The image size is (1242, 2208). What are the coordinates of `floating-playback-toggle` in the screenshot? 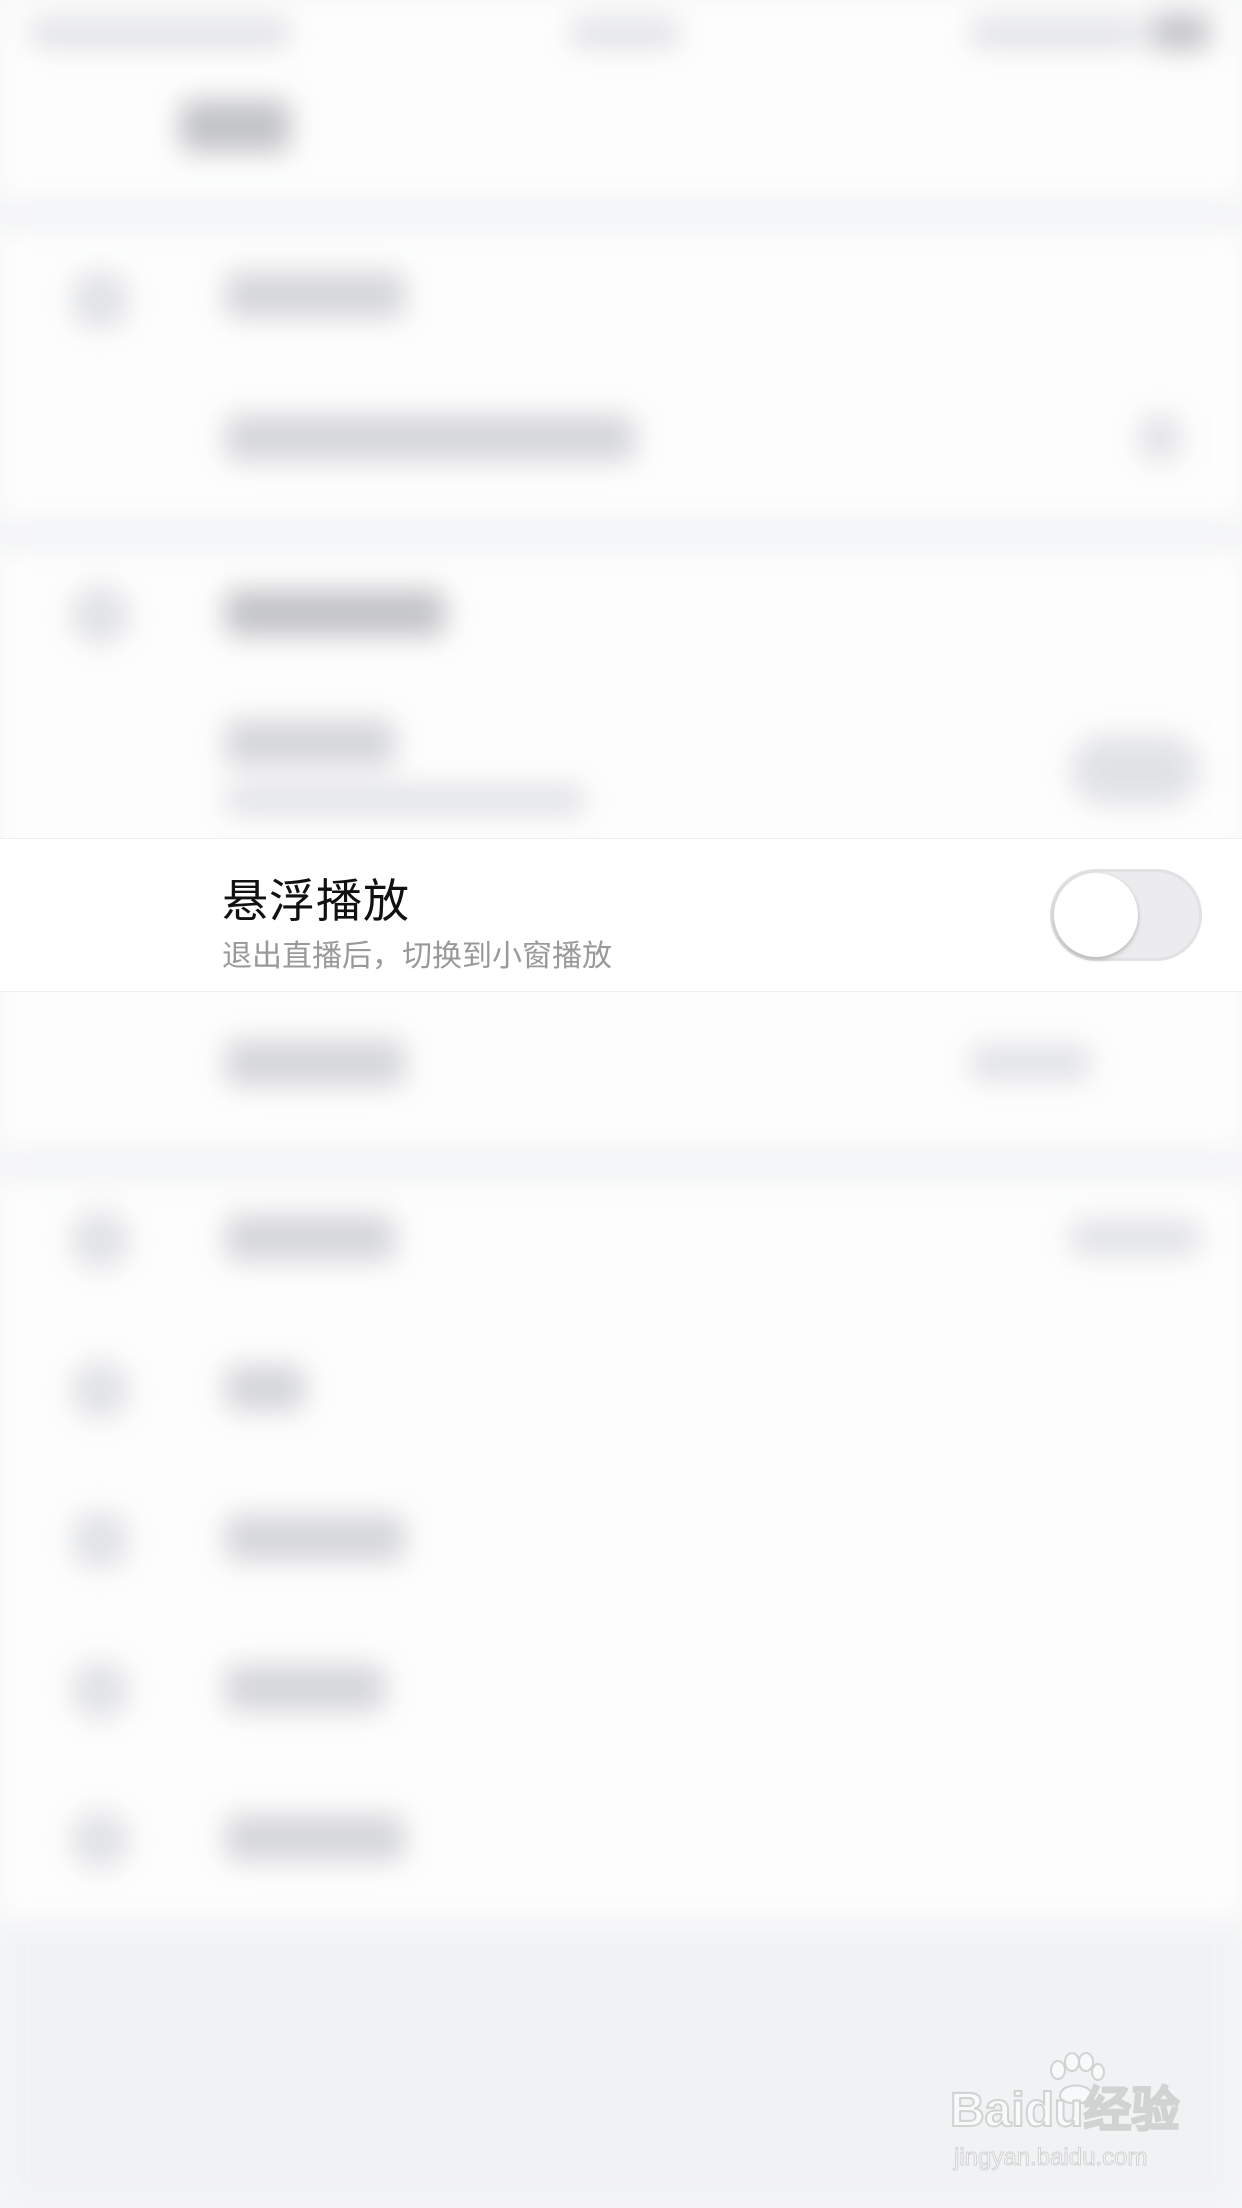 It's located at (1126, 915).